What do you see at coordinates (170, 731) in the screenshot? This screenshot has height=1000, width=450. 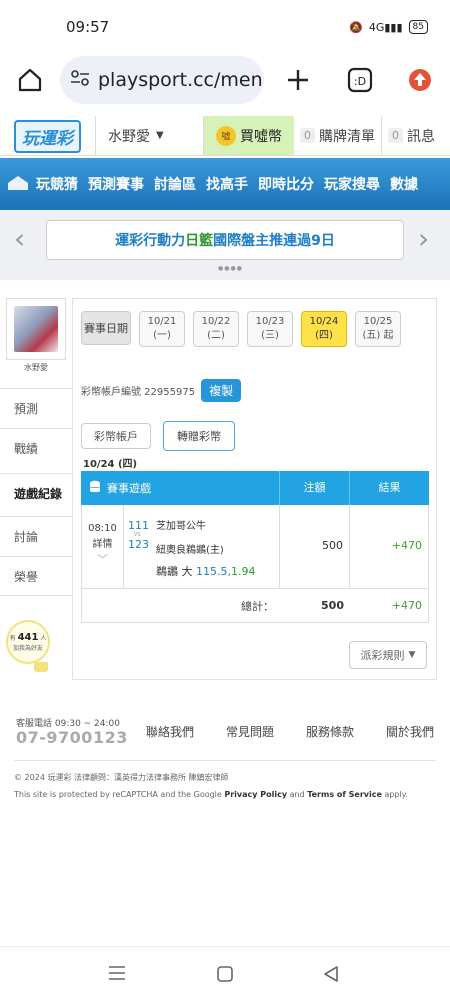 I see `footer-link-contact: 聯絡我們` at bounding box center [170, 731].